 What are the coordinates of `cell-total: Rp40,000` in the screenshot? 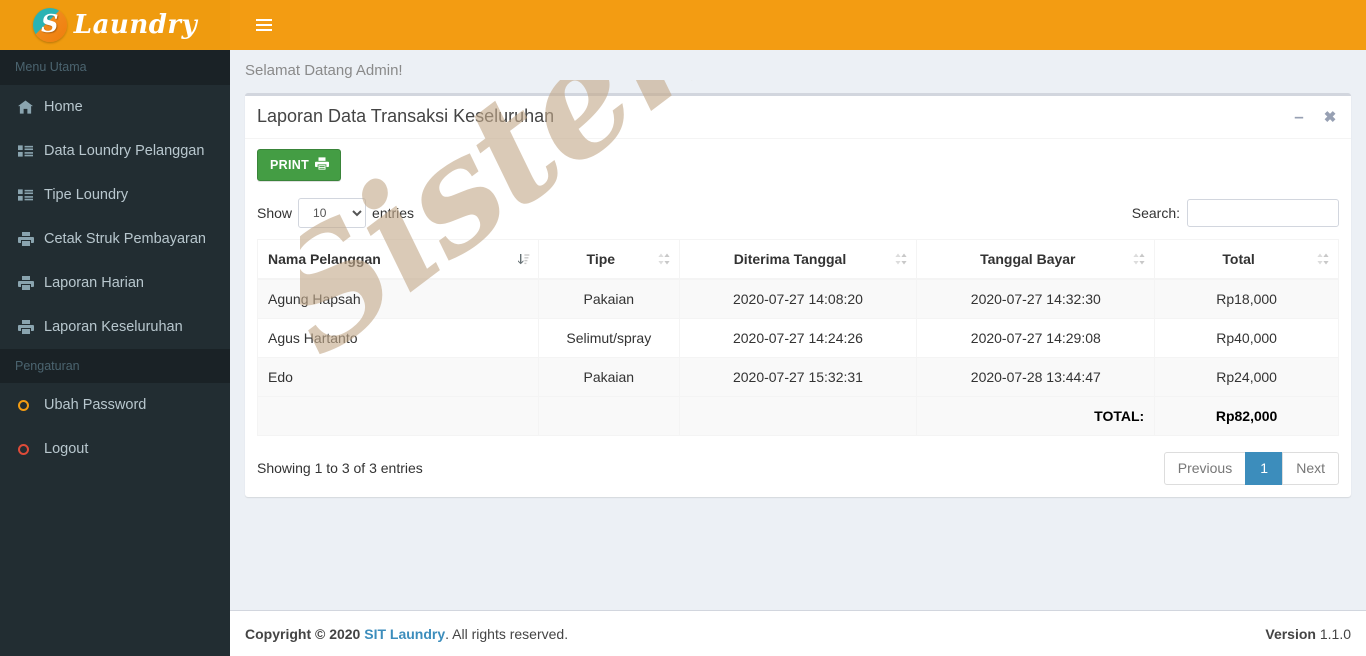 It's located at (1246, 338).